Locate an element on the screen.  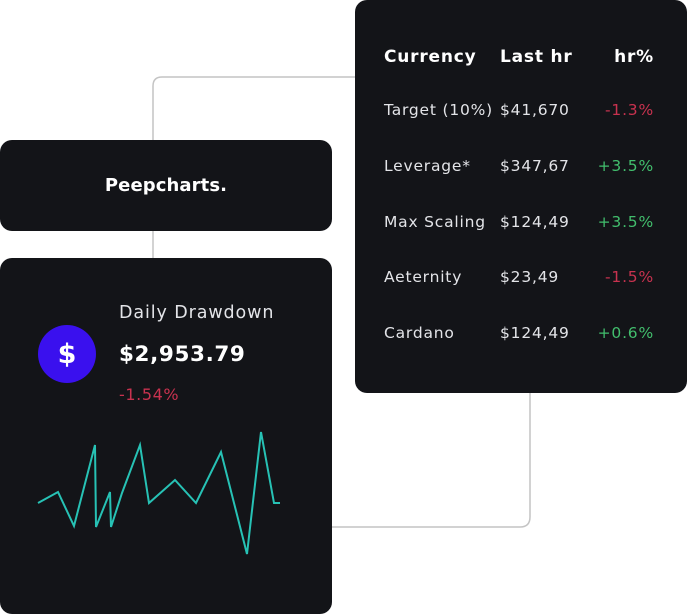
currency-name: Cardano is located at coordinates (419, 333).